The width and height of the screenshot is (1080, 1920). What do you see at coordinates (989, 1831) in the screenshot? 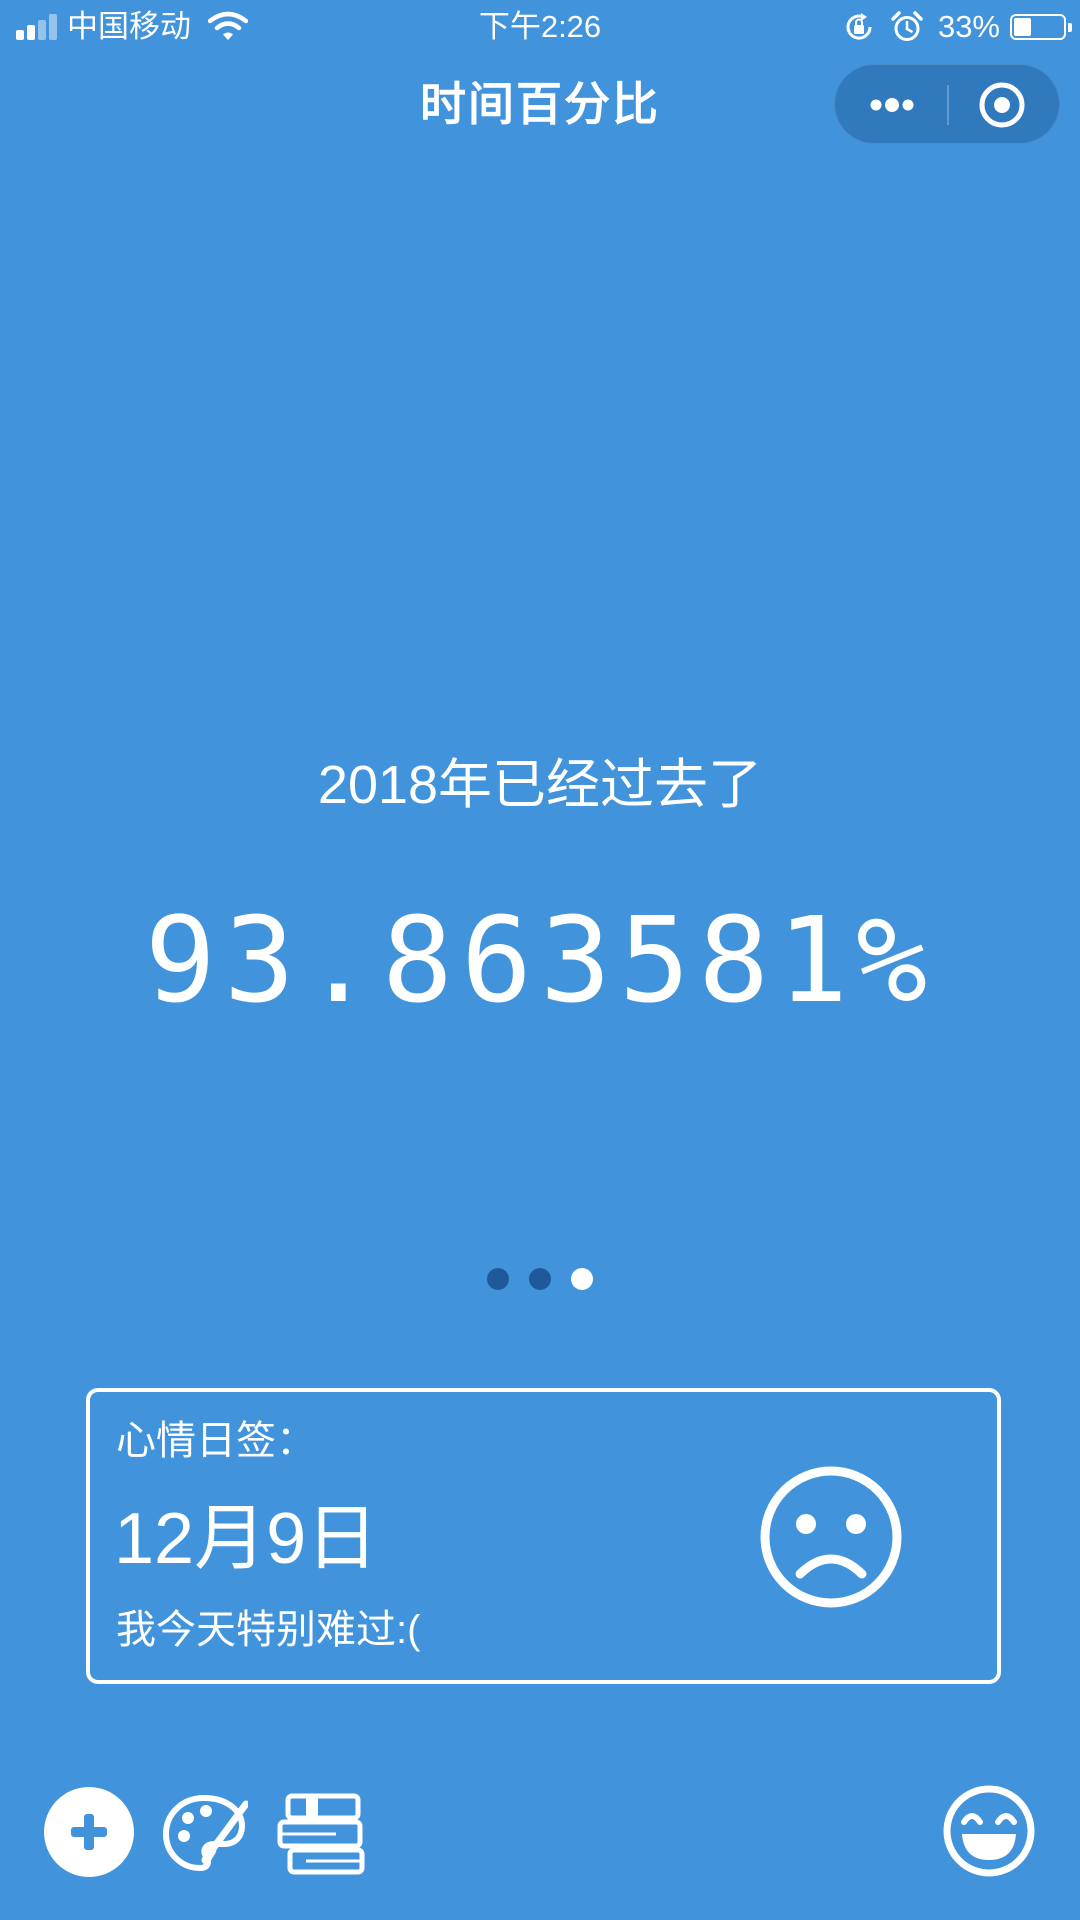
I see `happy-face-icon` at bounding box center [989, 1831].